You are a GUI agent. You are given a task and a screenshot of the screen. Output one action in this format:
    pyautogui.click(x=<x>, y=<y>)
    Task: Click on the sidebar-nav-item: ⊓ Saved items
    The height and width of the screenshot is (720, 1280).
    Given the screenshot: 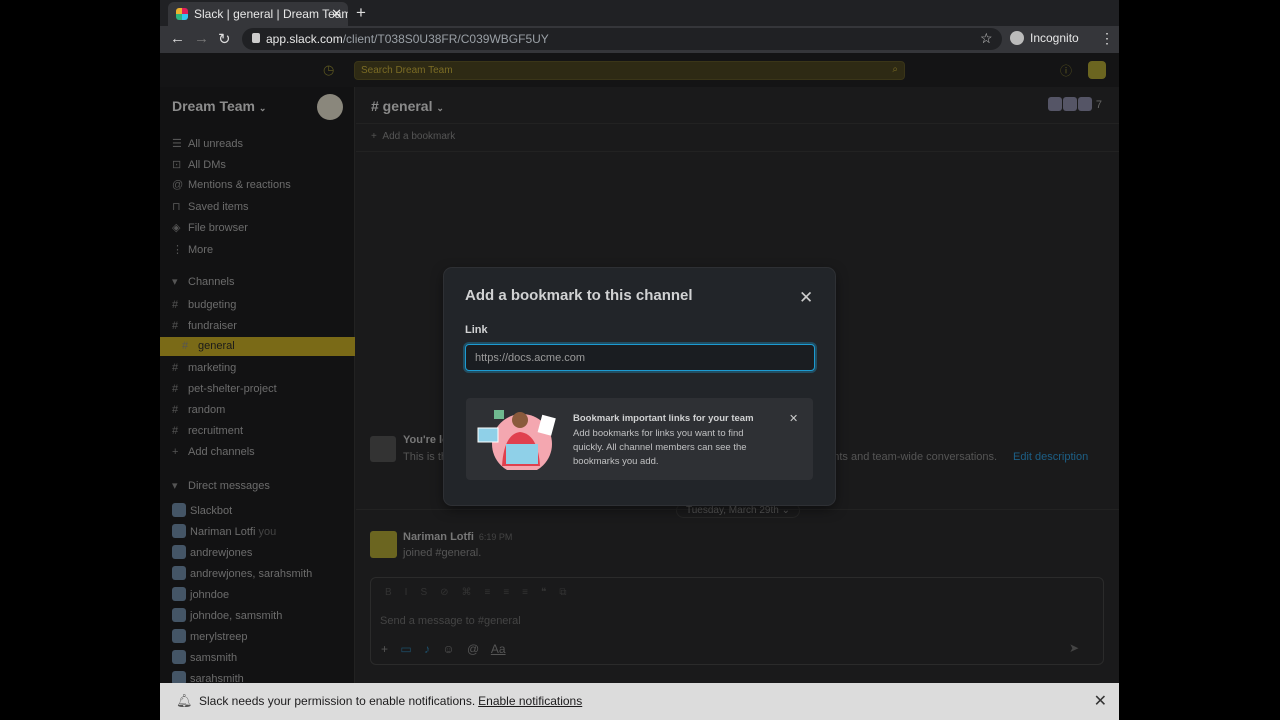 What is the action you would take?
    pyautogui.click(x=210, y=206)
    